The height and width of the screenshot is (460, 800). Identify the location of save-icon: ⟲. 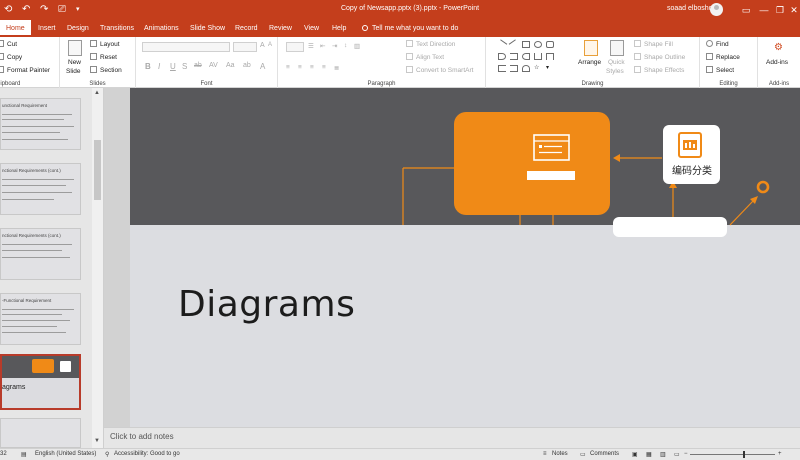
(8, 9).